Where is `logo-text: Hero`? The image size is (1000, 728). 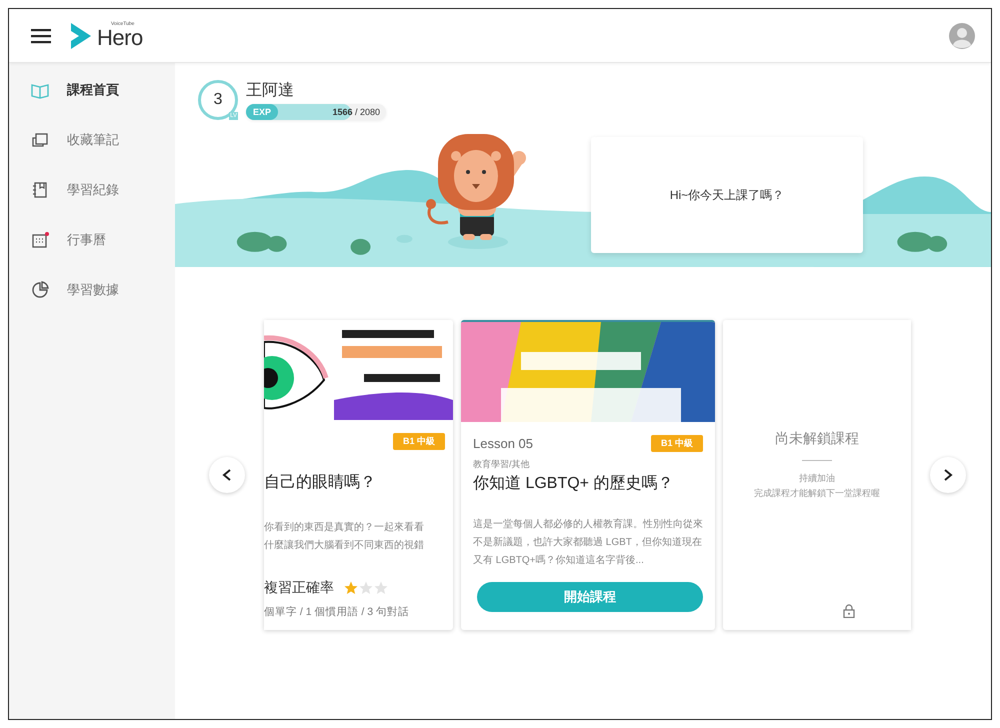
logo-text: Hero is located at coordinates (120, 38).